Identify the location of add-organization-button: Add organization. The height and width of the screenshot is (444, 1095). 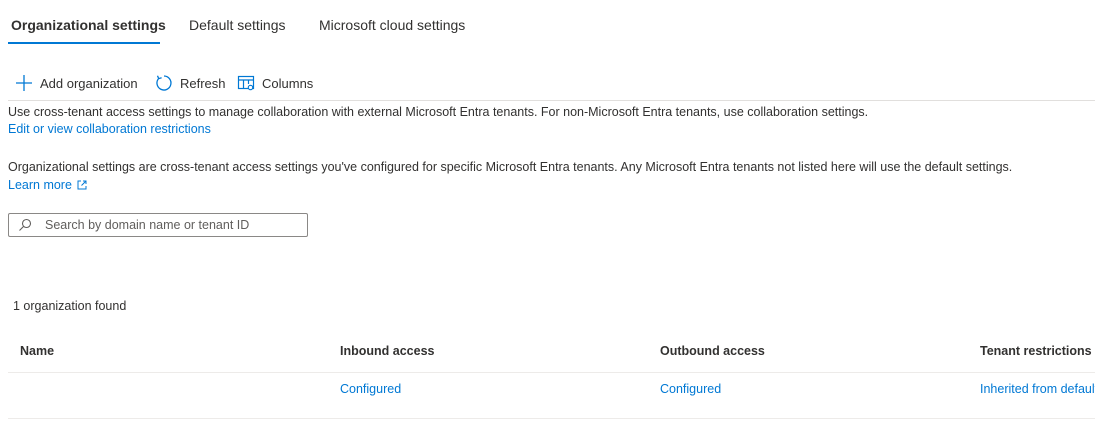
(76, 83).